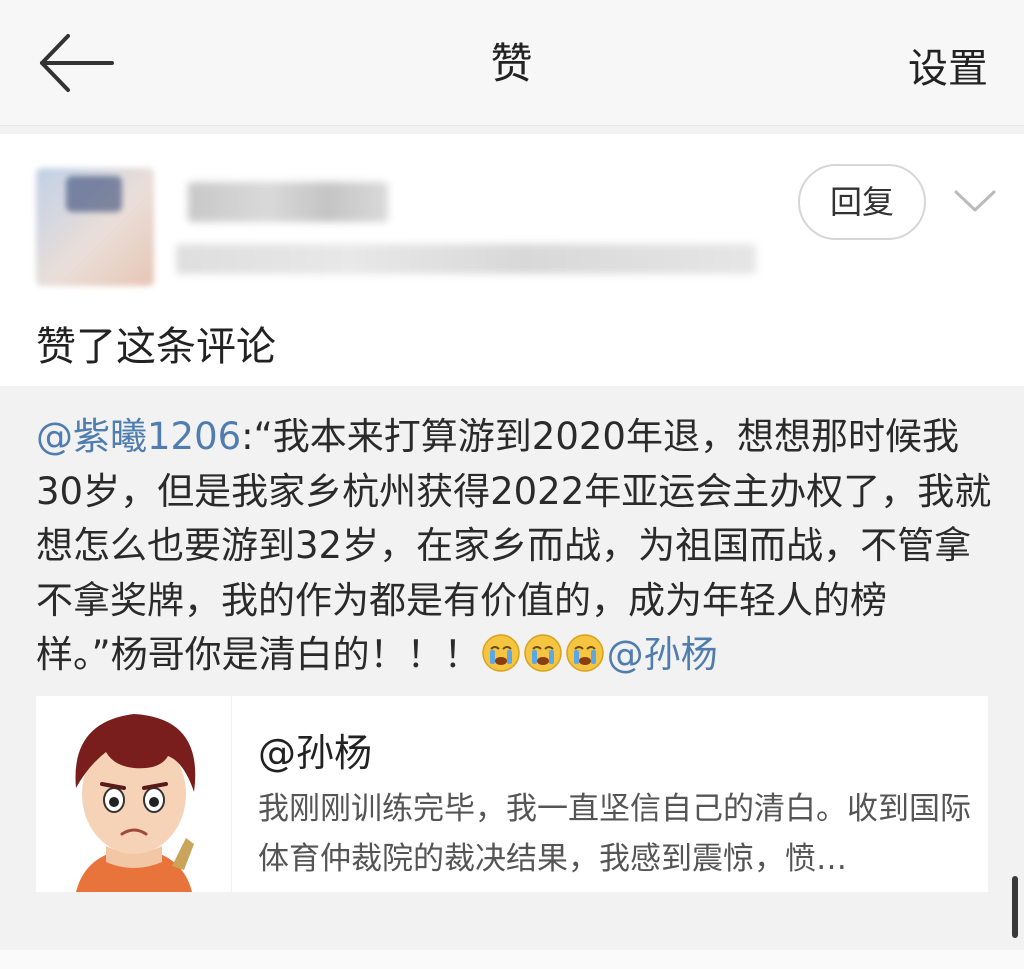 The image size is (1024, 969). I want to click on avatar, so click(95, 227).